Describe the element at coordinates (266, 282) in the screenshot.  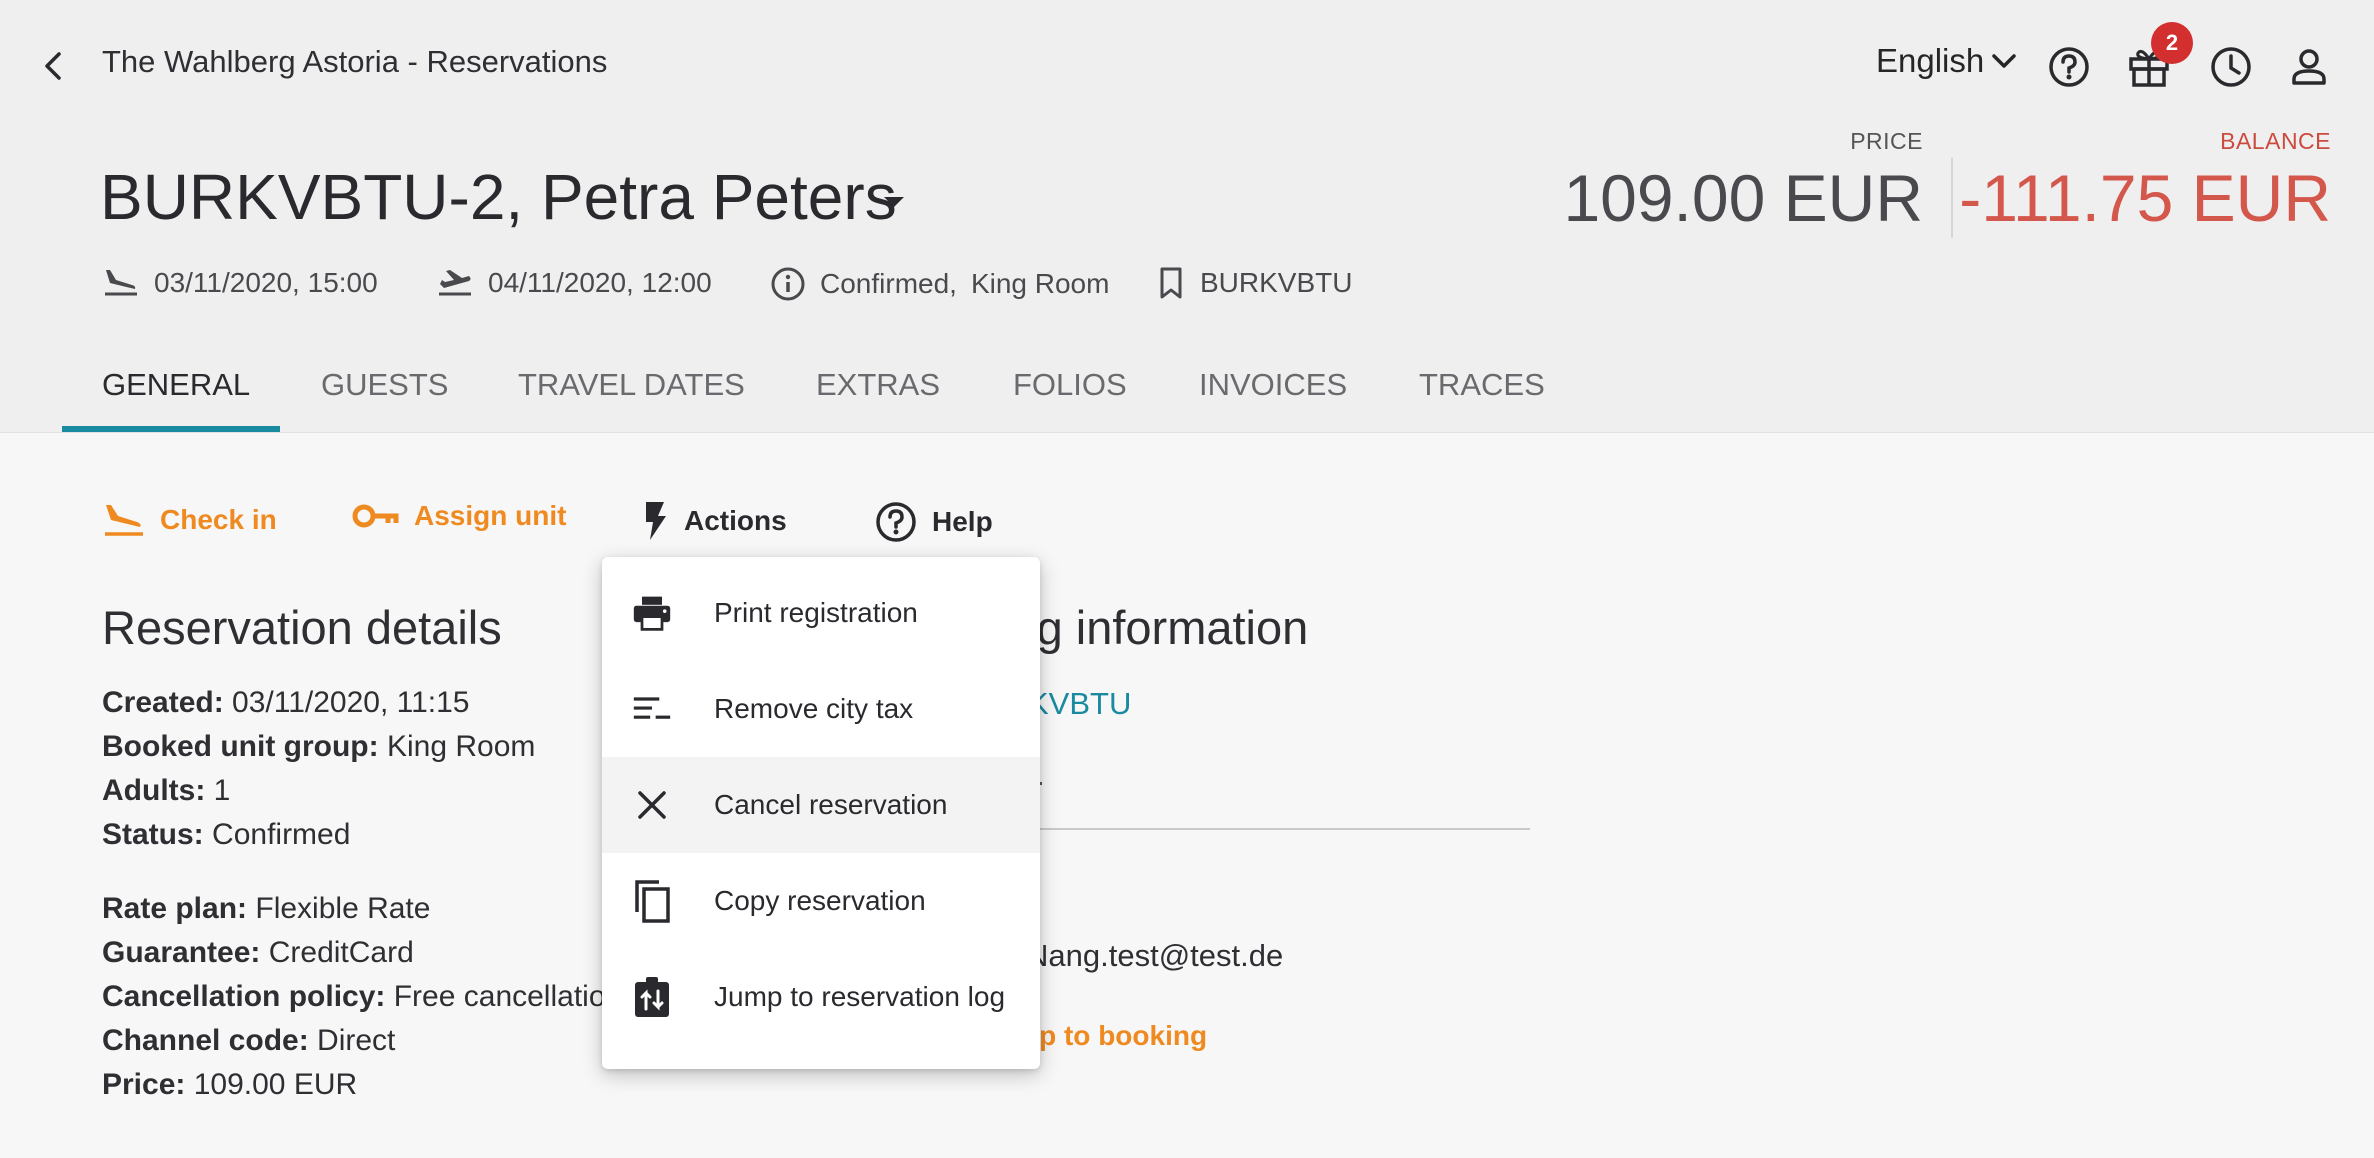
I see `arrival-date: 03/11/2020, 15:00` at that location.